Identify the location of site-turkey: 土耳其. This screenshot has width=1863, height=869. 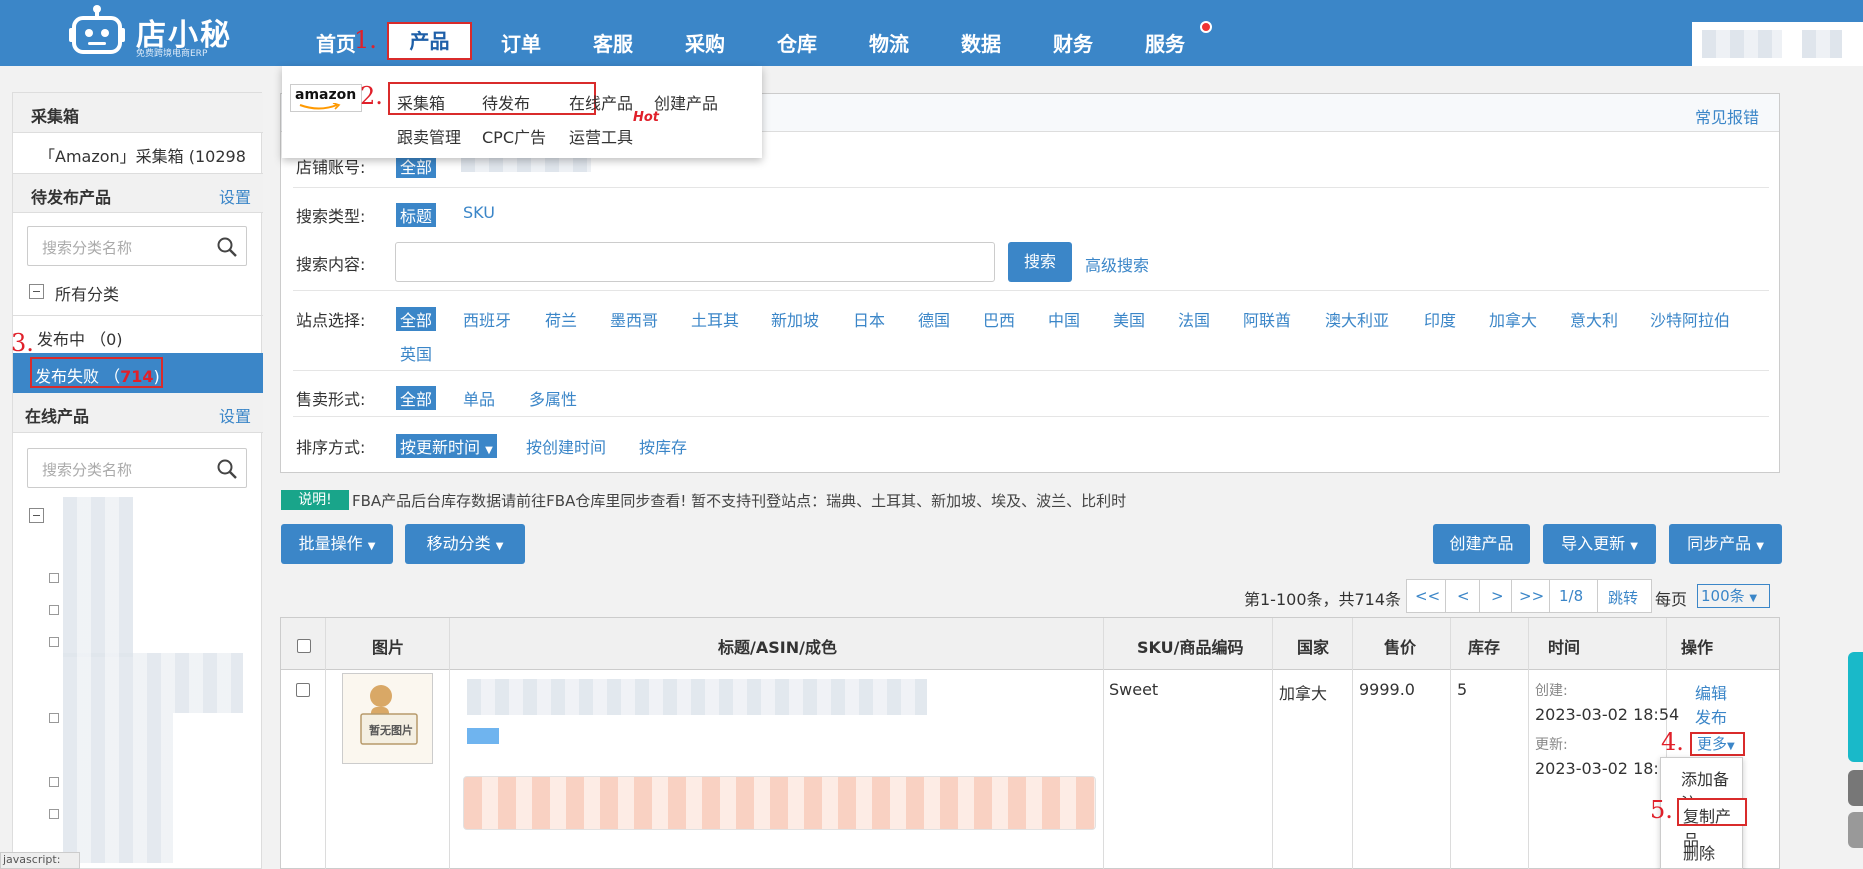
(715, 319).